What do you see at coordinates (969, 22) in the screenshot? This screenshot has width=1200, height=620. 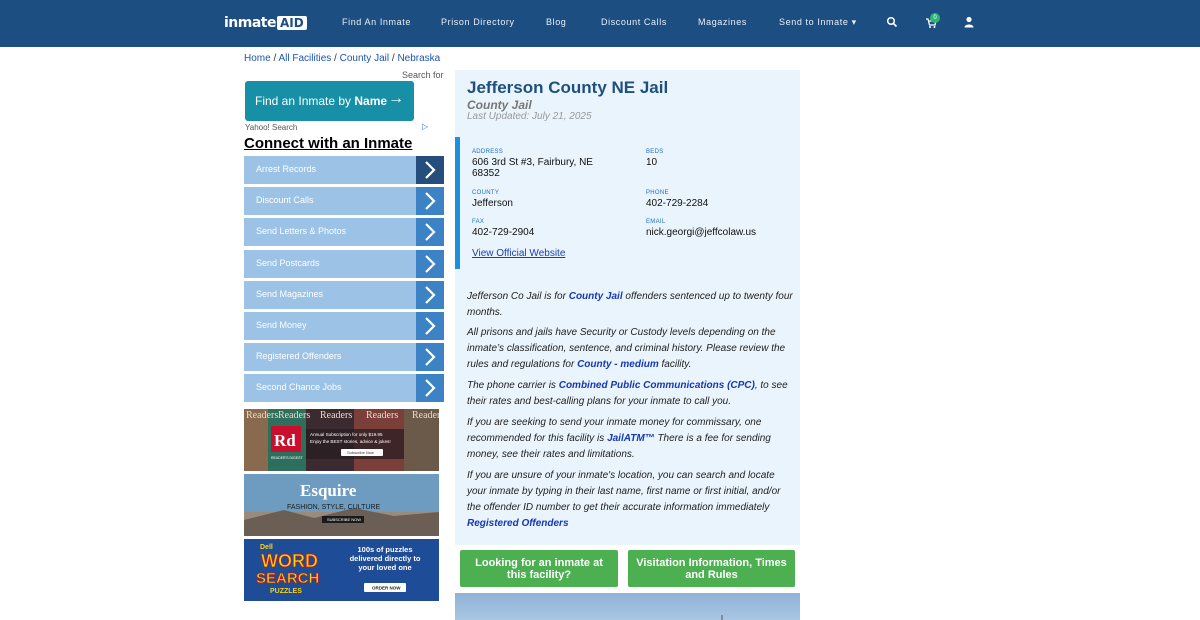 I see `user-icon` at bounding box center [969, 22].